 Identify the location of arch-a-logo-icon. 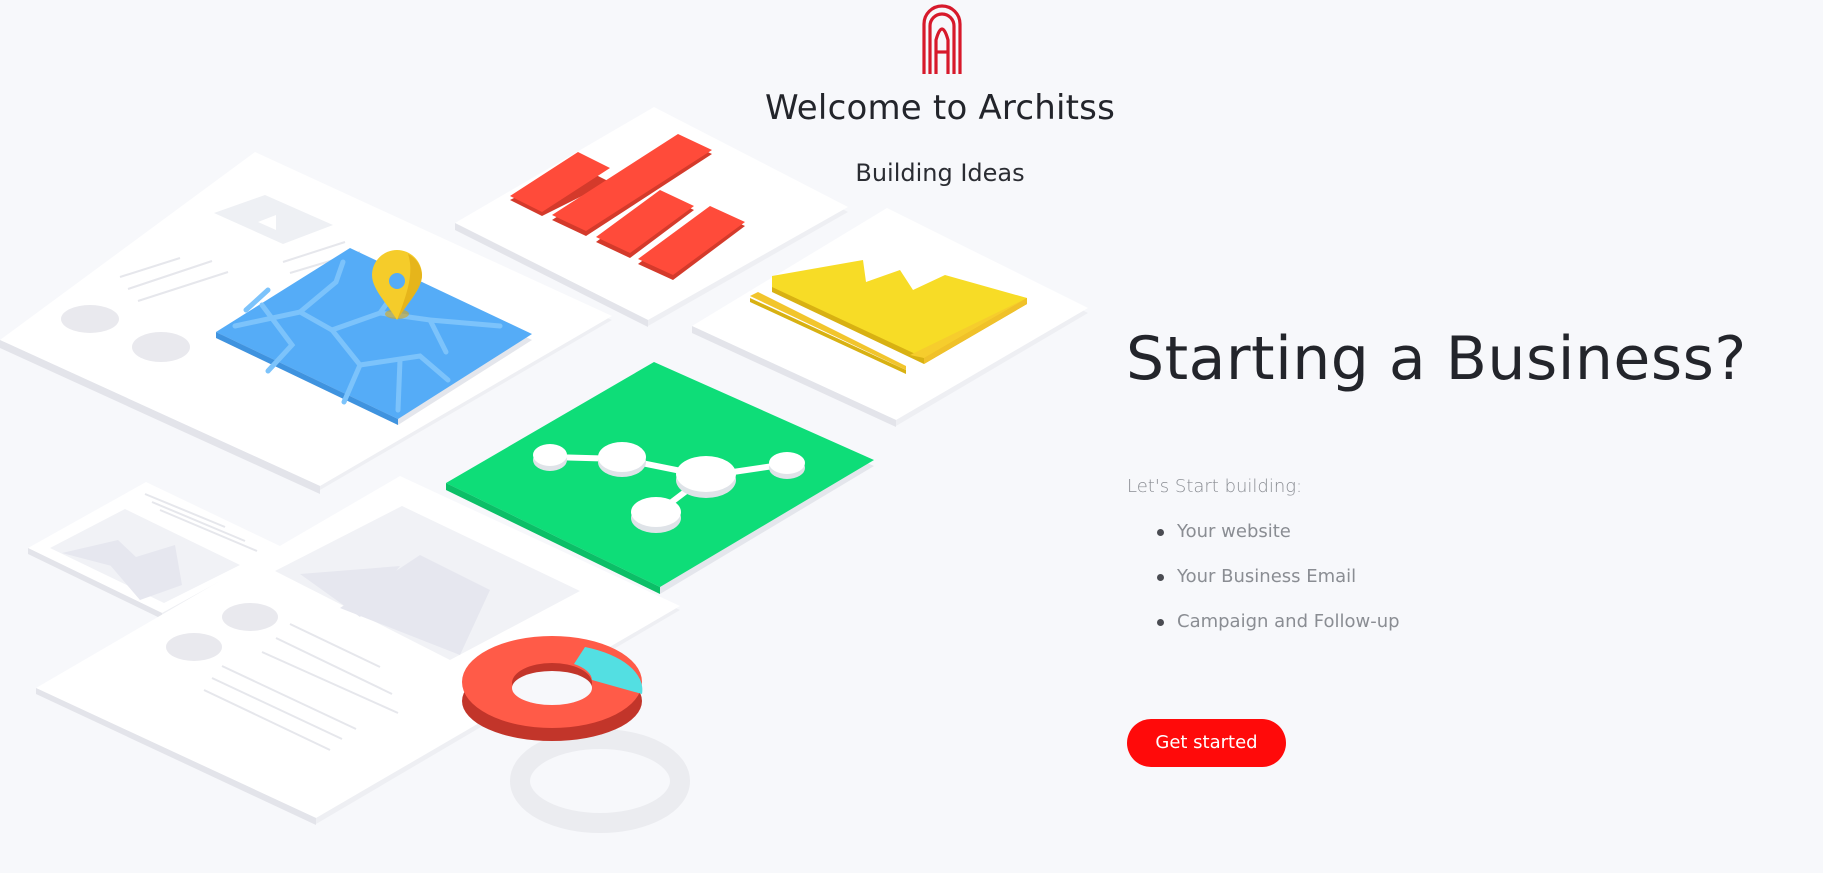
(942, 39).